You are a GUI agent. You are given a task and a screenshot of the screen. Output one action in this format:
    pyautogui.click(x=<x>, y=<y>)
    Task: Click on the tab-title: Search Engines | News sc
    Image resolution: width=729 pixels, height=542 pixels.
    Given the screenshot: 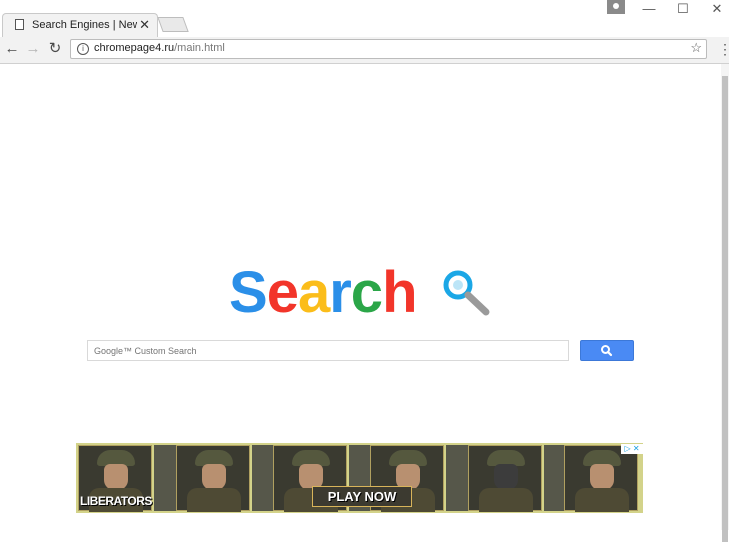 What is the action you would take?
    pyautogui.click(x=84, y=25)
    